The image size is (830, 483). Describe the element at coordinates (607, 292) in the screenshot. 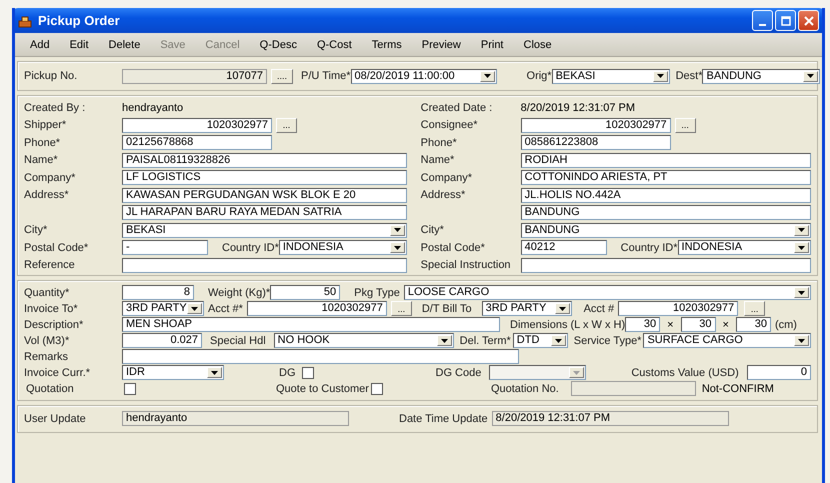

I see `dropdown-field: LOOSE CARGO` at that location.